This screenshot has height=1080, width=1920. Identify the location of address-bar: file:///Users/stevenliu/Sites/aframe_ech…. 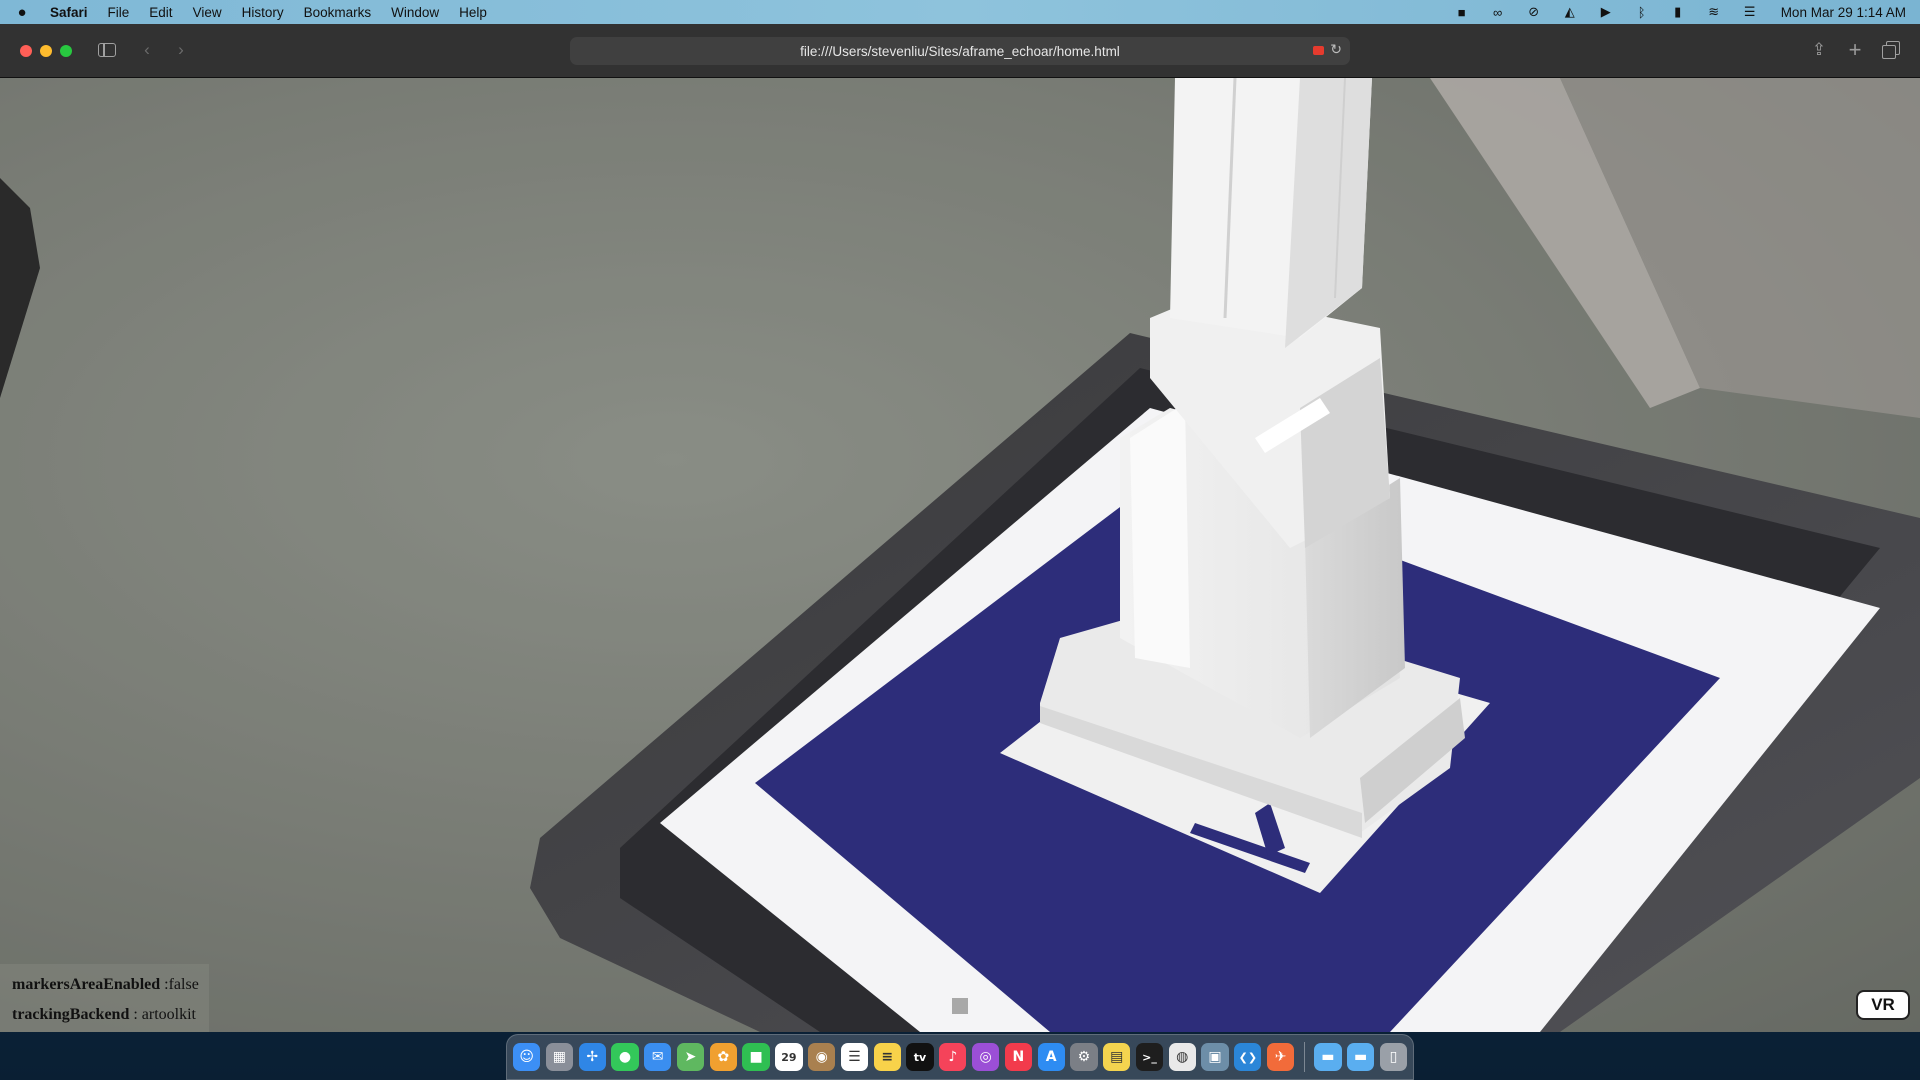
(960, 51).